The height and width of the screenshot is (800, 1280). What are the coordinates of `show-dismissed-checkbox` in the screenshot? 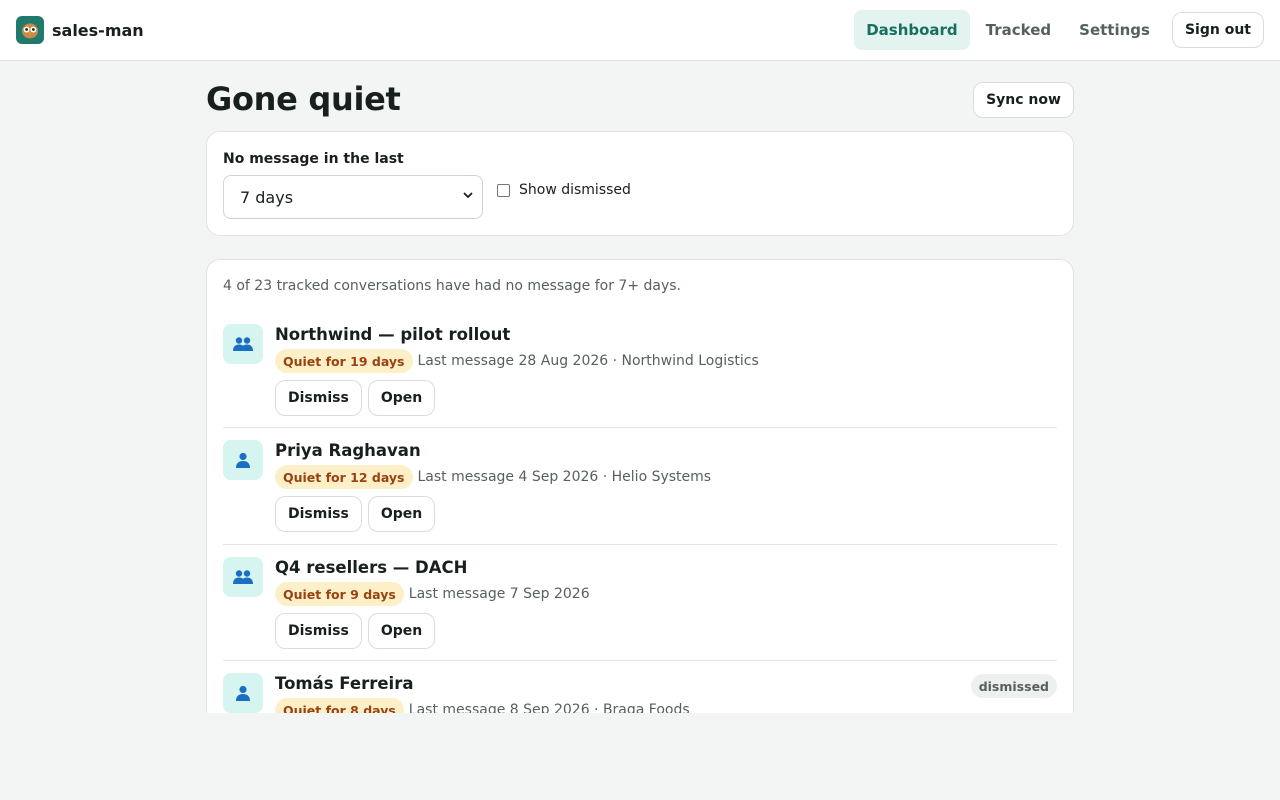 It's located at (503, 190).